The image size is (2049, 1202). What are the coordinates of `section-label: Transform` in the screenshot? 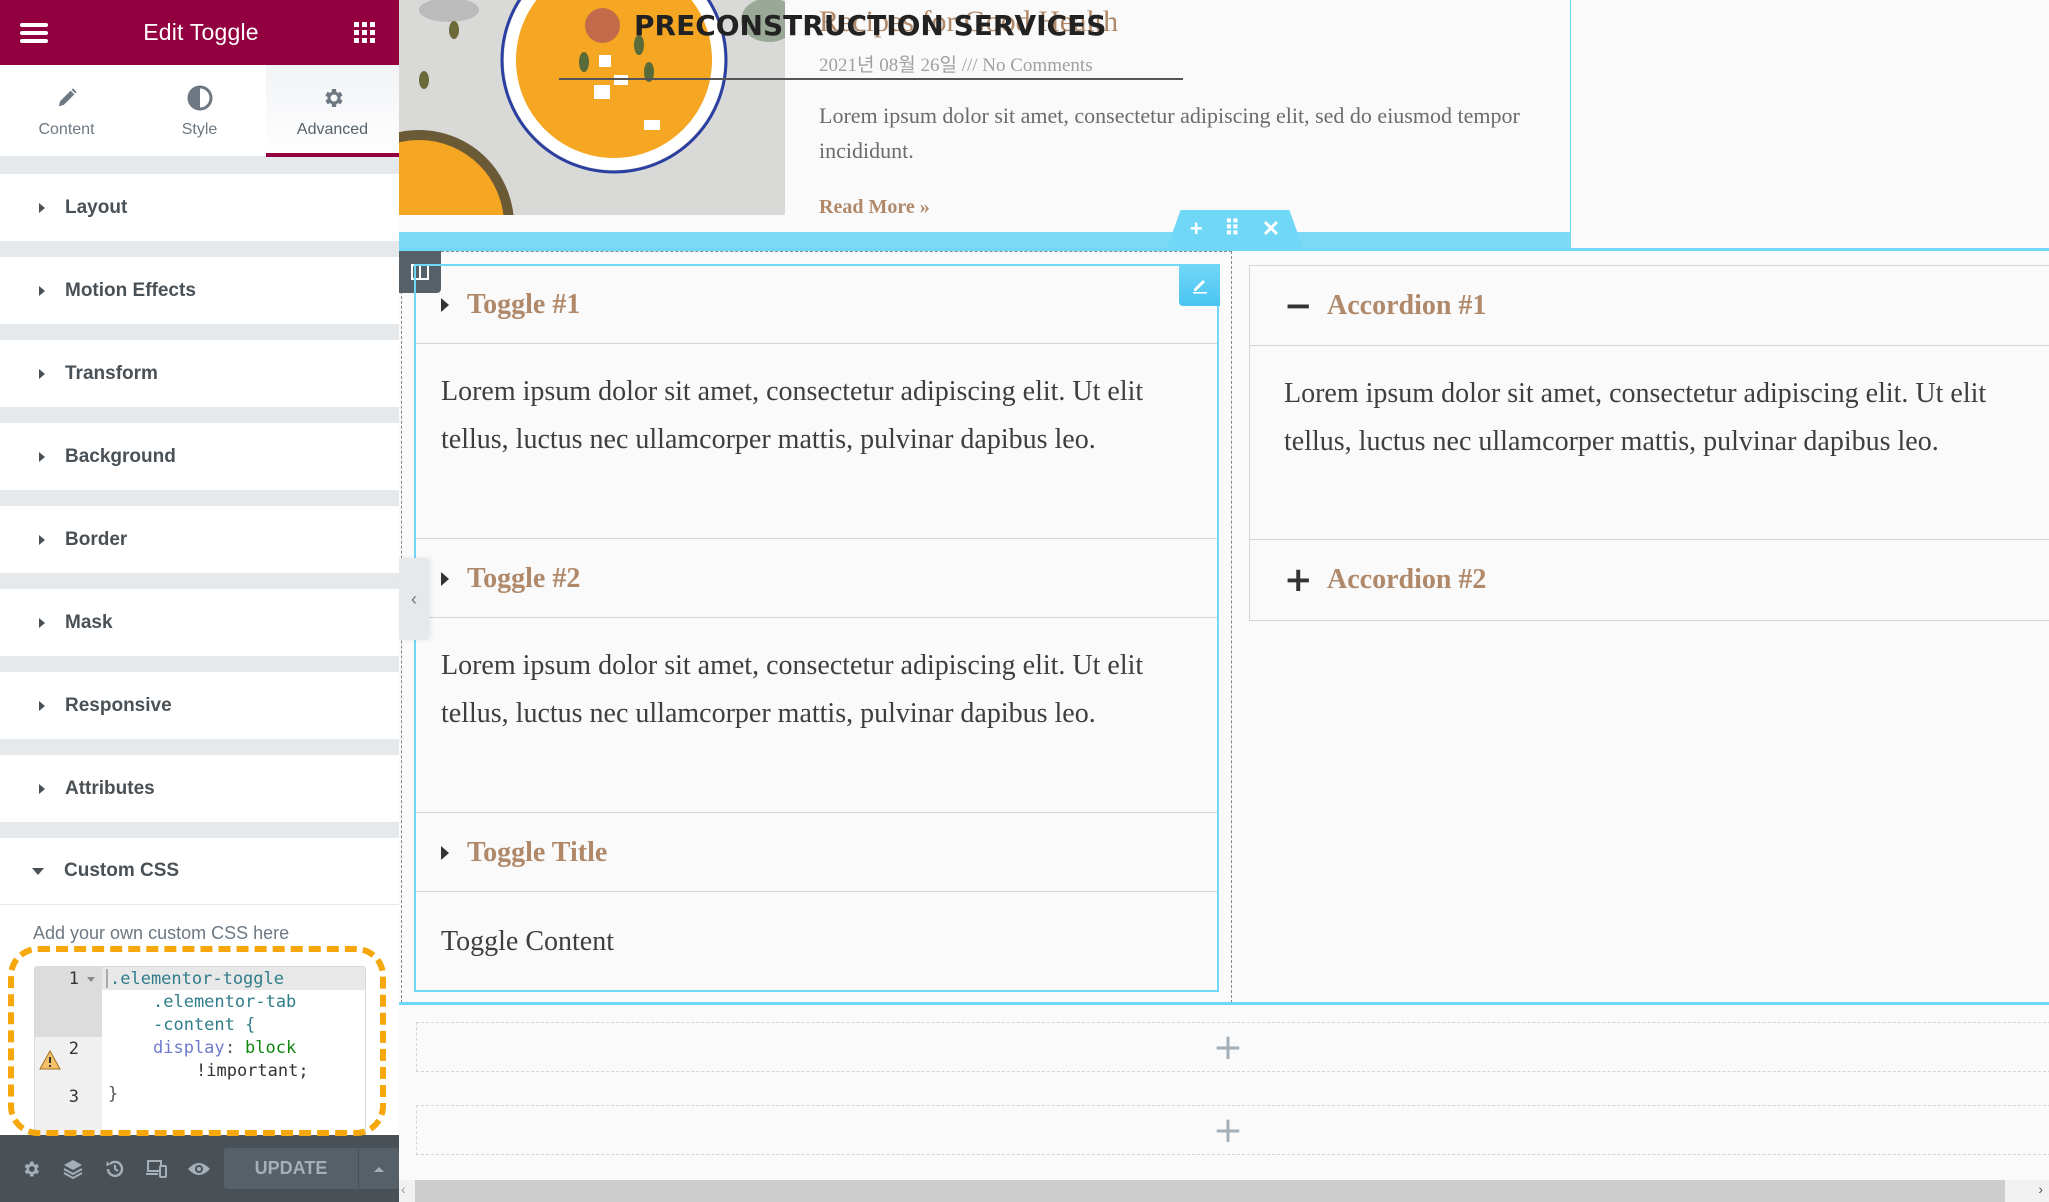 It's located at (111, 373).